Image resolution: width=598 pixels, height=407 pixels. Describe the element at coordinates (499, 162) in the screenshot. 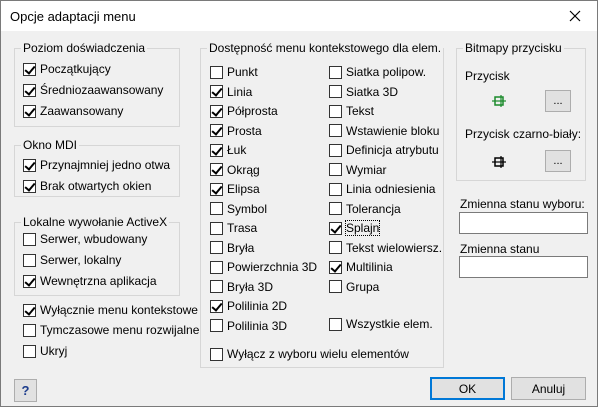

I see `bw-bitmap-icon` at that location.